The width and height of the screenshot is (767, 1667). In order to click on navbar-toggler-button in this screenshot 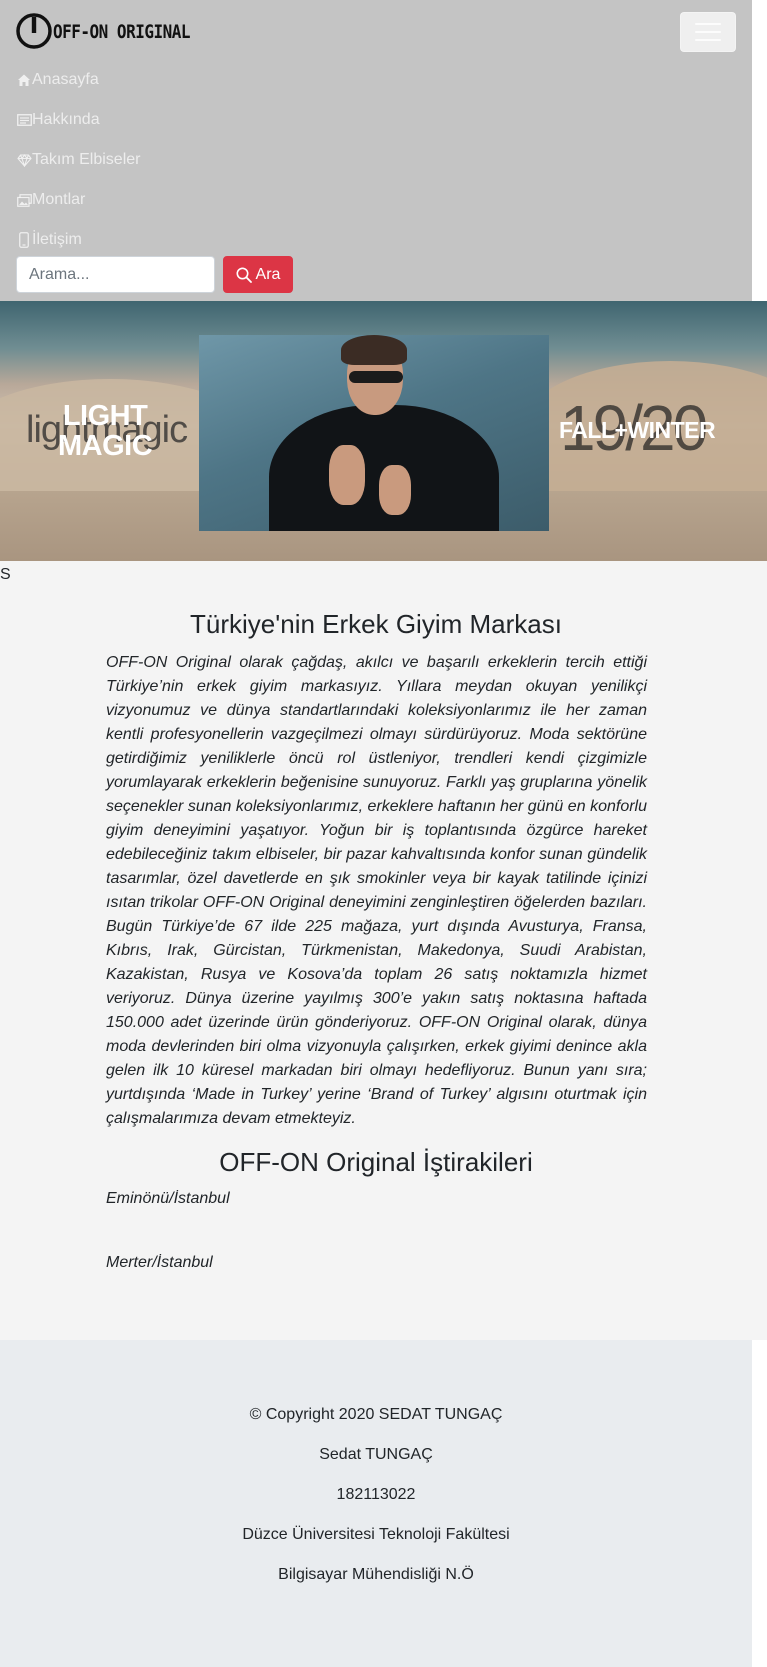, I will do `click(708, 32)`.